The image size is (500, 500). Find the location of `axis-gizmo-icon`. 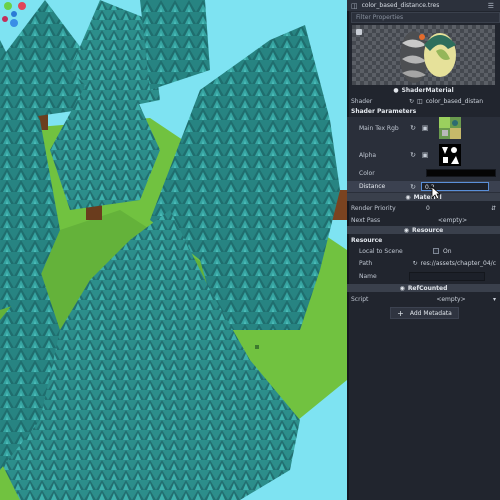

axis-gizmo-icon is located at coordinates (14, 14).